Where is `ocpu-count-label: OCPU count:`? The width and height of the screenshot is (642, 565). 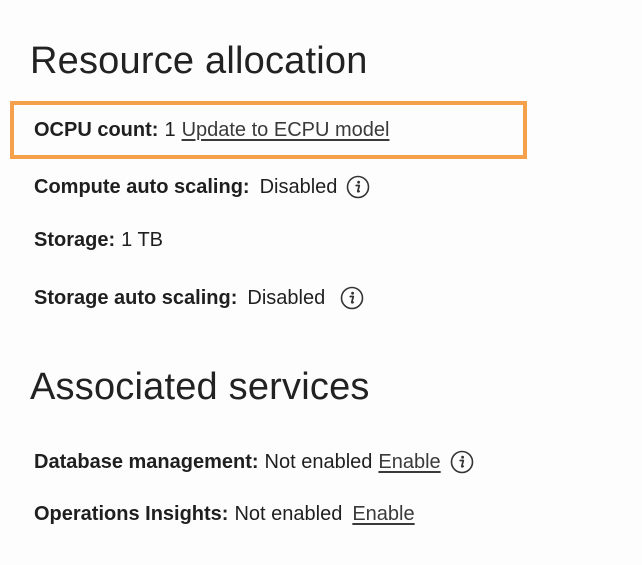 ocpu-count-label: OCPU count: is located at coordinates (96, 130).